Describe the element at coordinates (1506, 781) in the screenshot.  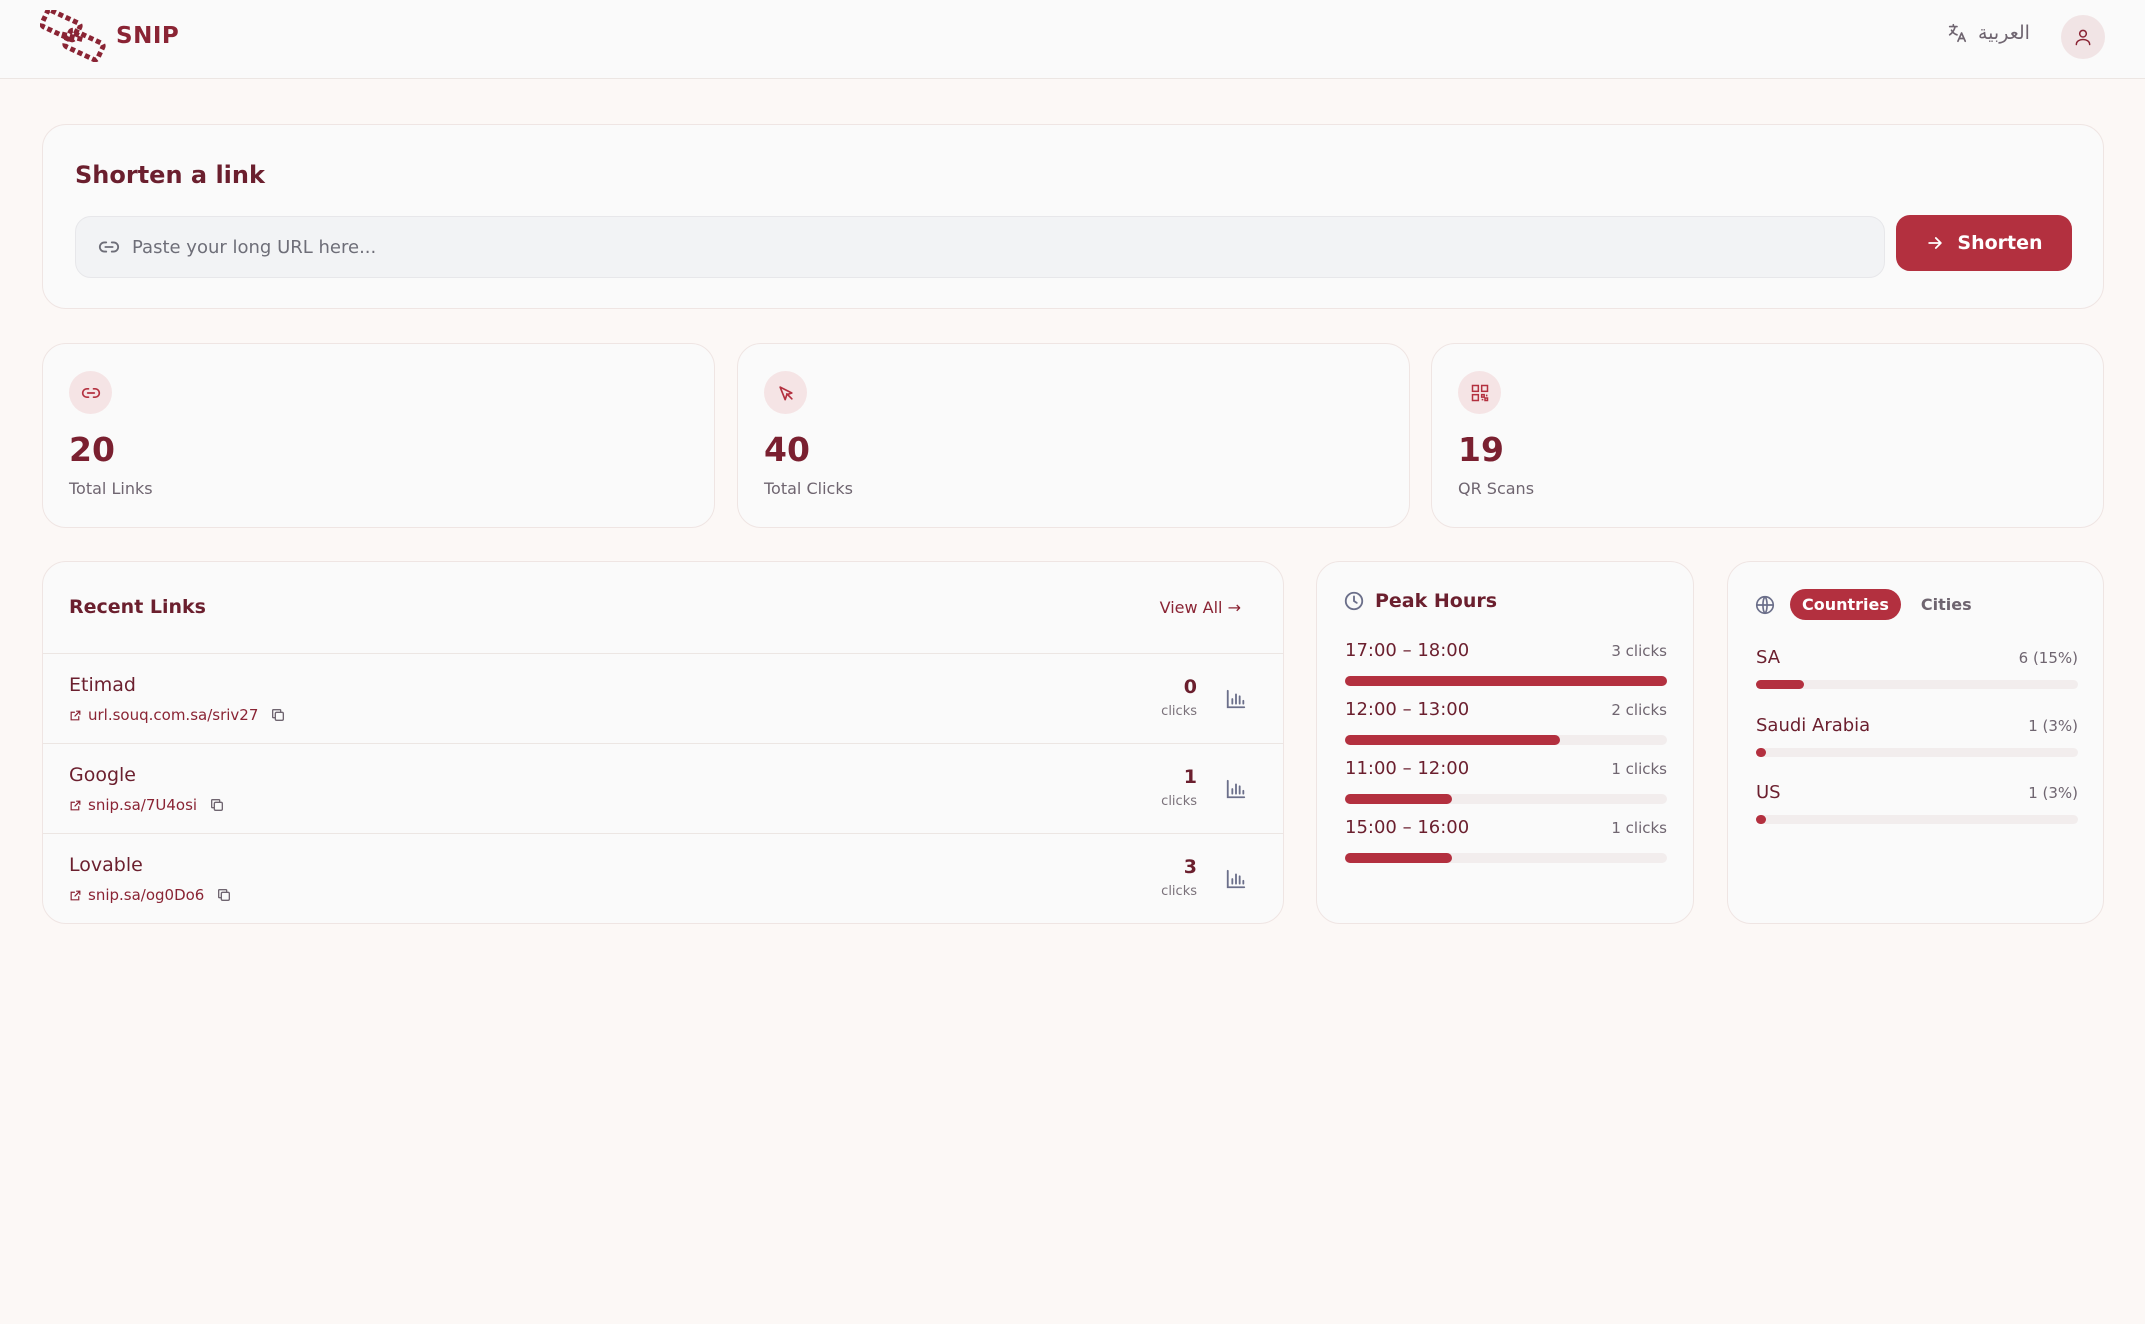
I see `peak-hour-row: 11:00 – 12:00 1 clicks` at that location.